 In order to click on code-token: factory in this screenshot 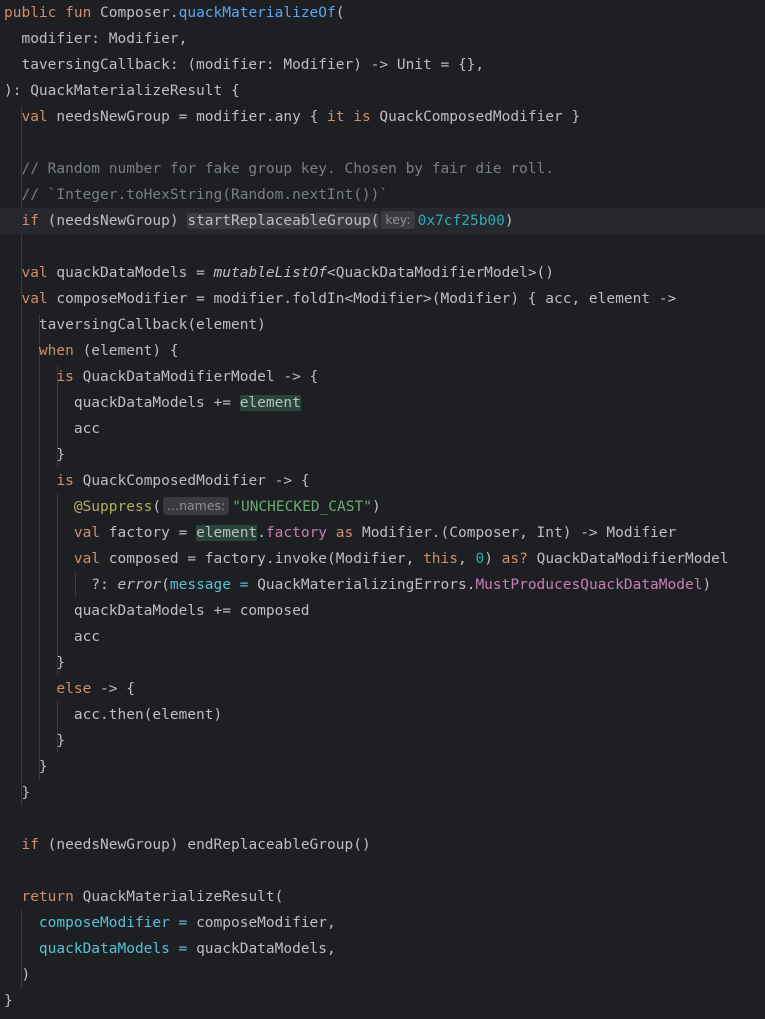, I will do `click(296, 533)`.